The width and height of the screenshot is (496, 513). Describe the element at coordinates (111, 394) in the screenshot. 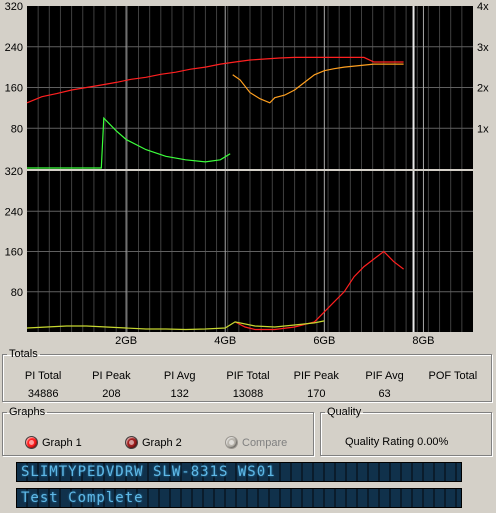

I see `pi-peak-value: 208` at that location.